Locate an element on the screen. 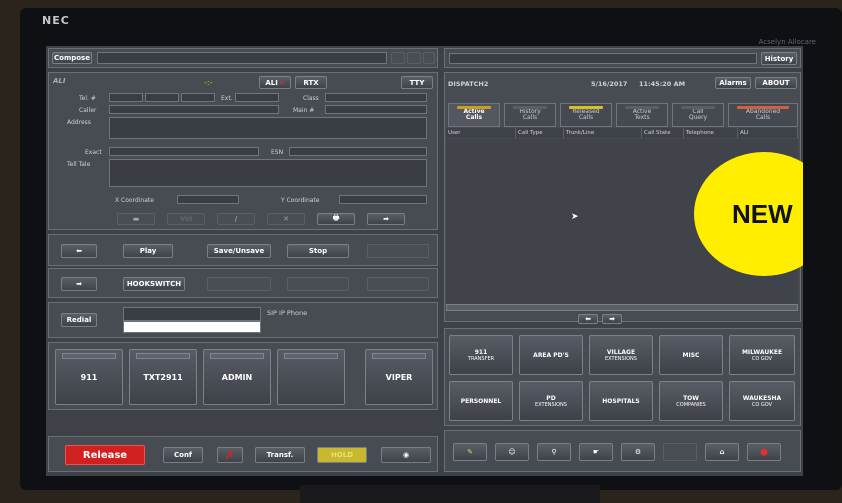 The height and width of the screenshot is (503, 842). tab-active-calls: Active Calls is located at coordinates (474, 115).